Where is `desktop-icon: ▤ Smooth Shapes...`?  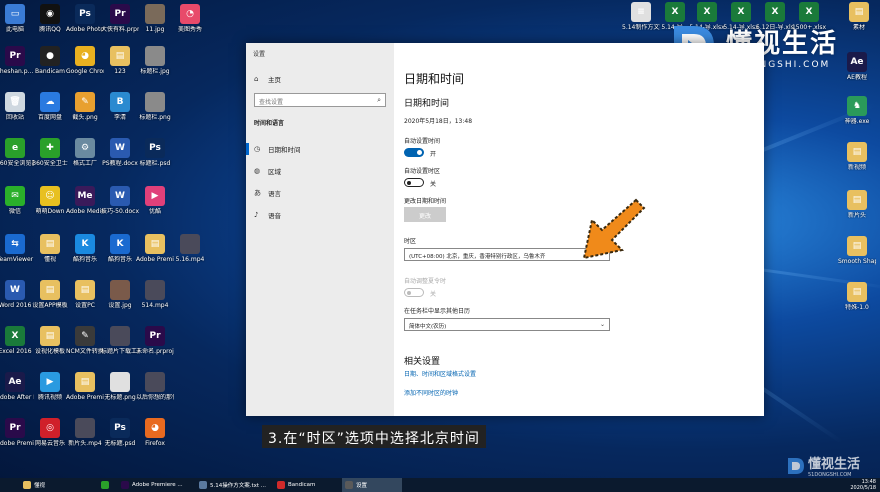 desktop-icon: ▤ Smooth Shapes... is located at coordinates (857, 250).